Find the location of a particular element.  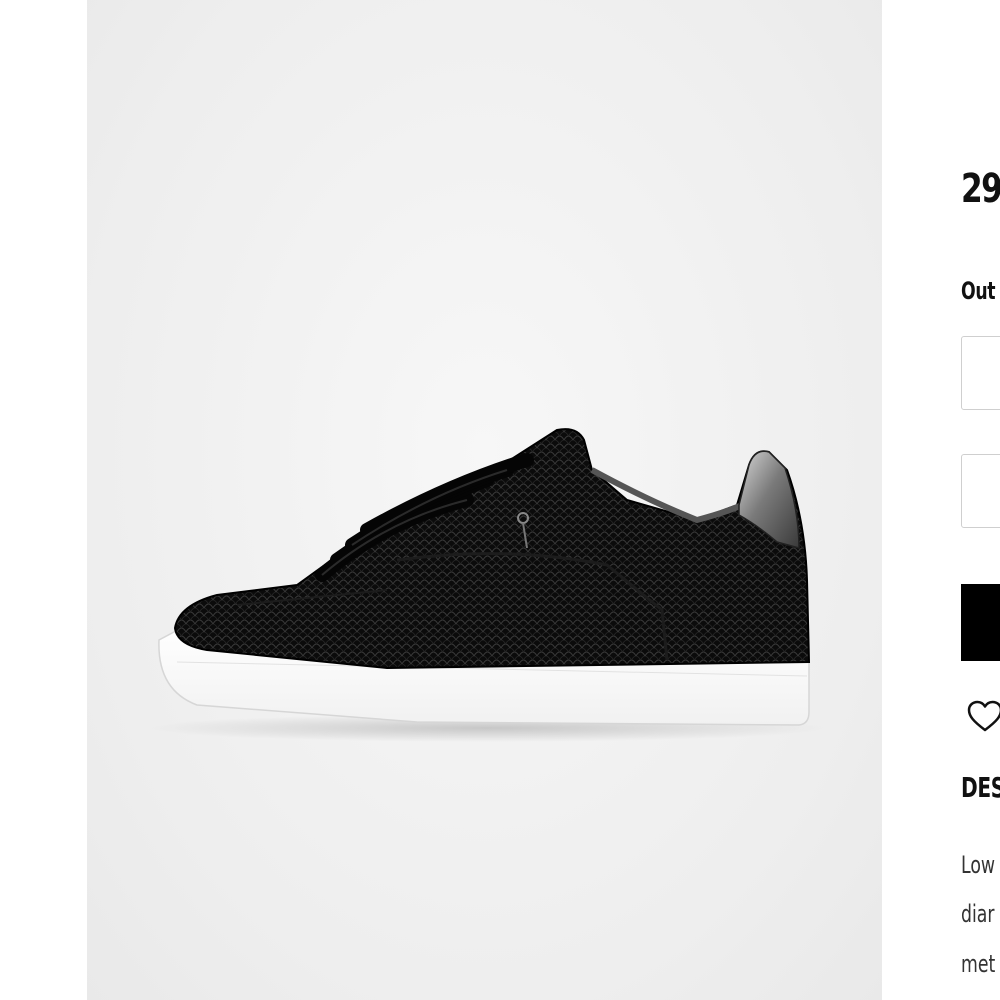

description-title: DES is located at coordinates (980, 787).